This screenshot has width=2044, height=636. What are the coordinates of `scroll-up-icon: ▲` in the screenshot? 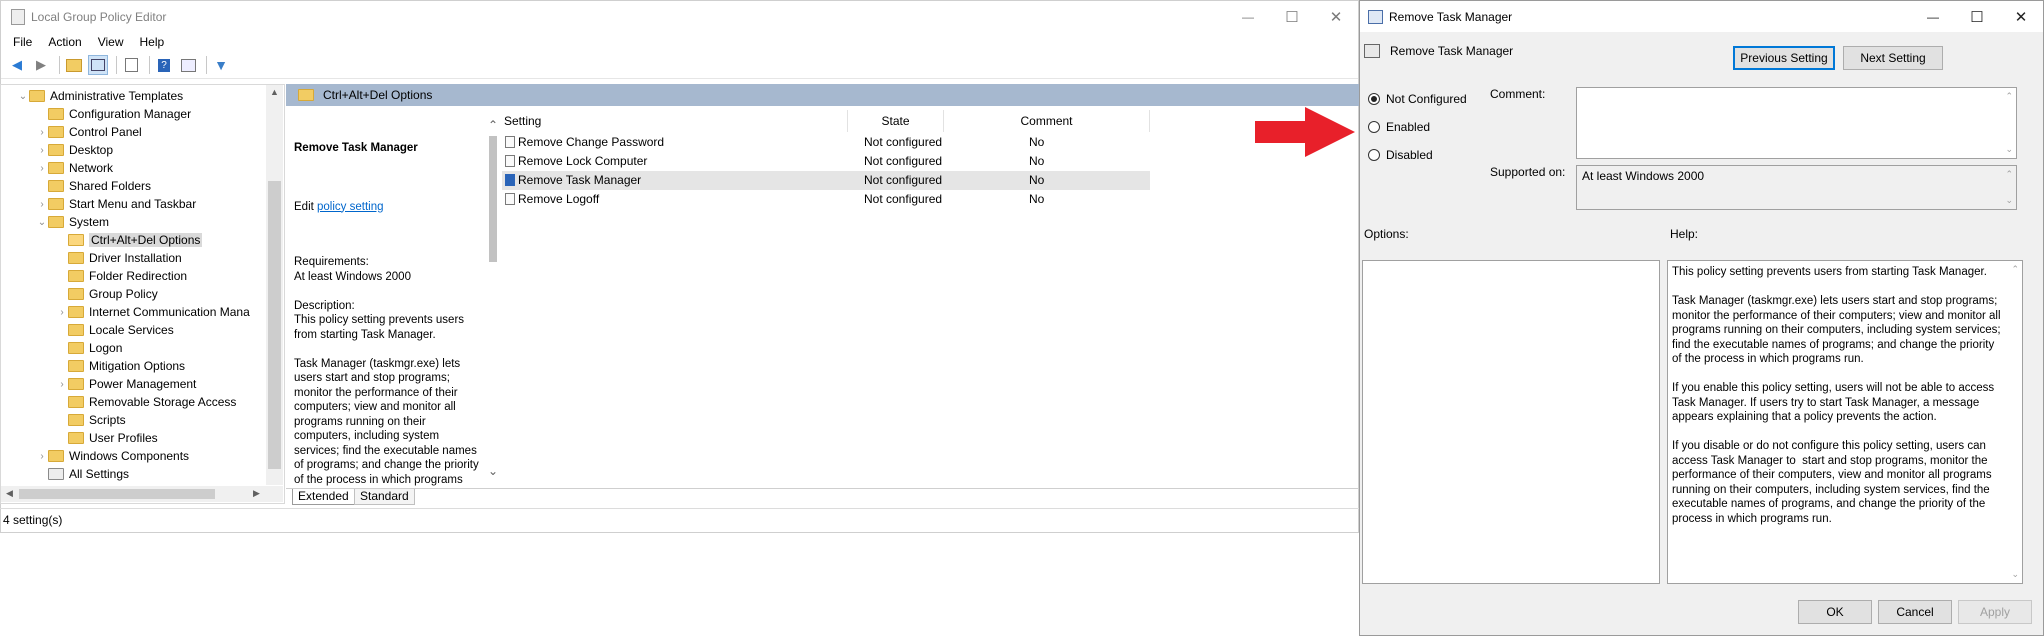 It's located at (274, 92).